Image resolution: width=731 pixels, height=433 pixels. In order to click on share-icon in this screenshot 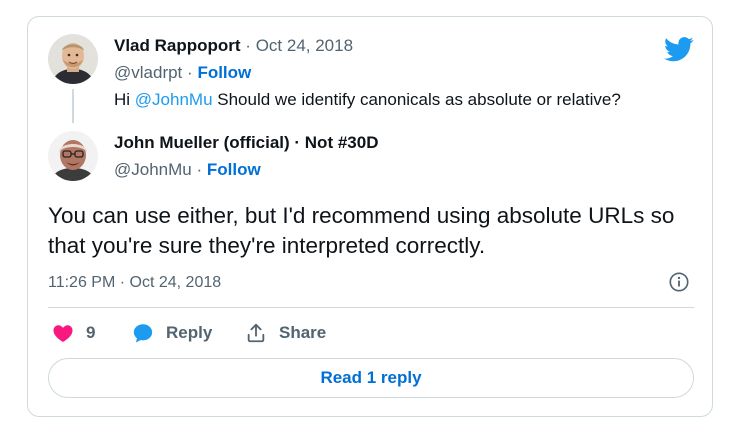, I will do `click(256, 333)`.